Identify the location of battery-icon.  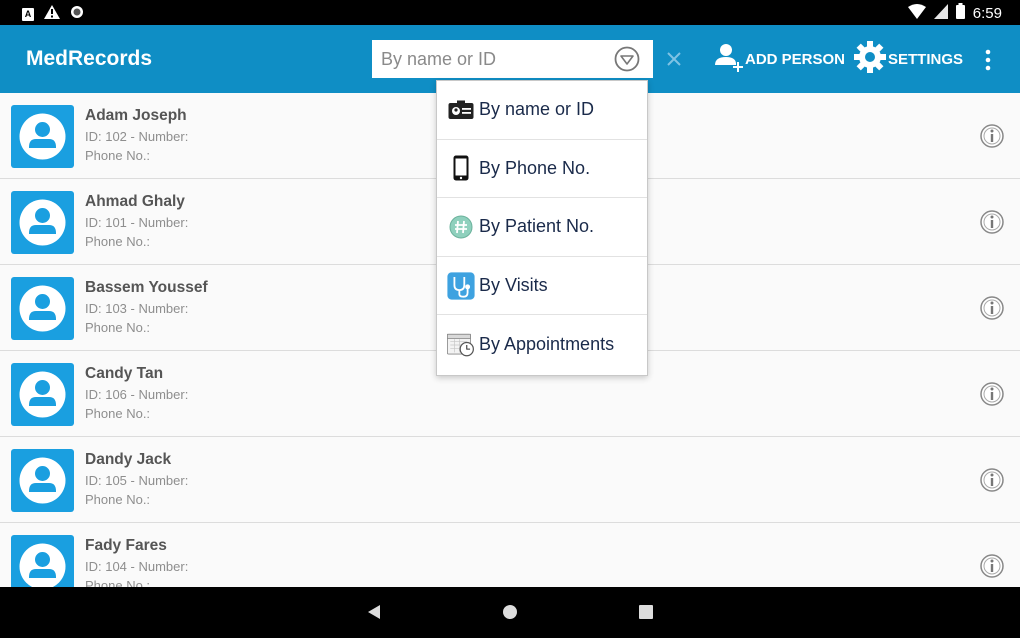
(960, 13).